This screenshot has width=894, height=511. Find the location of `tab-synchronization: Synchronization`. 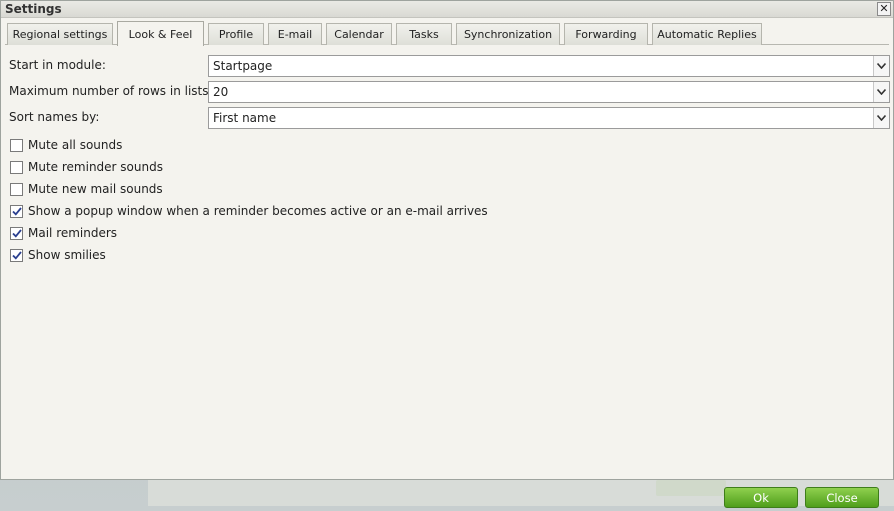

tab-synchronization: Synchronization is located at coordinates (508, 34).